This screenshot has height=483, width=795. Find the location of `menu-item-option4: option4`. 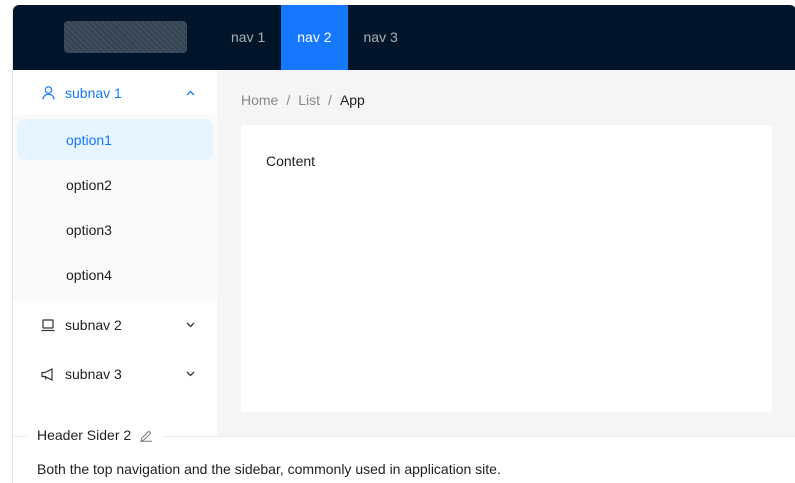

menu-item-option4: option4 is located at coordinates (115, 274).